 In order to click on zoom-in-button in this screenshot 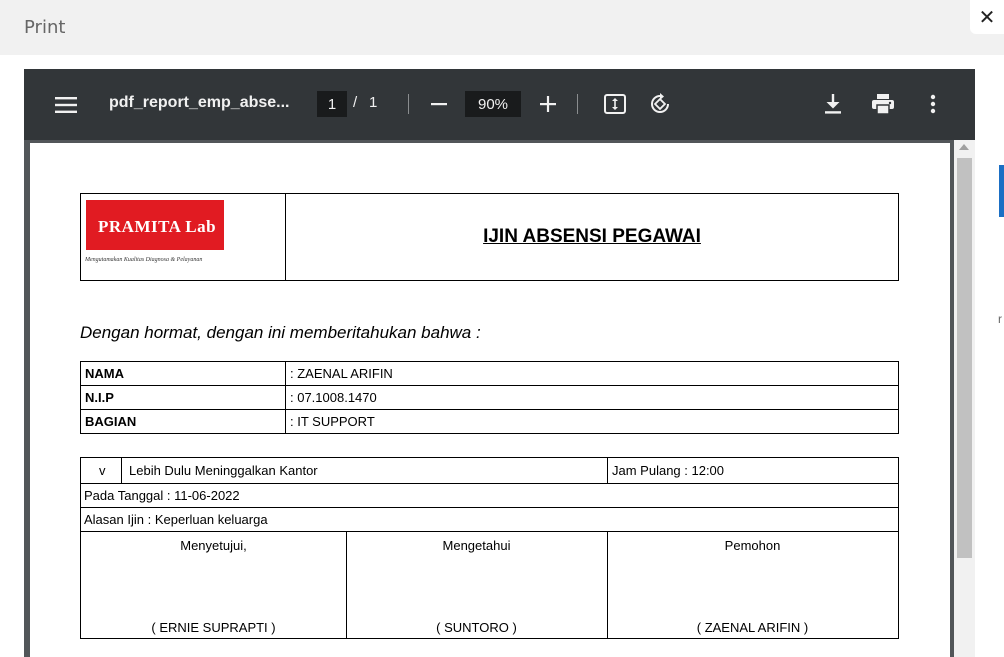, I will do `click(548, 104)`.